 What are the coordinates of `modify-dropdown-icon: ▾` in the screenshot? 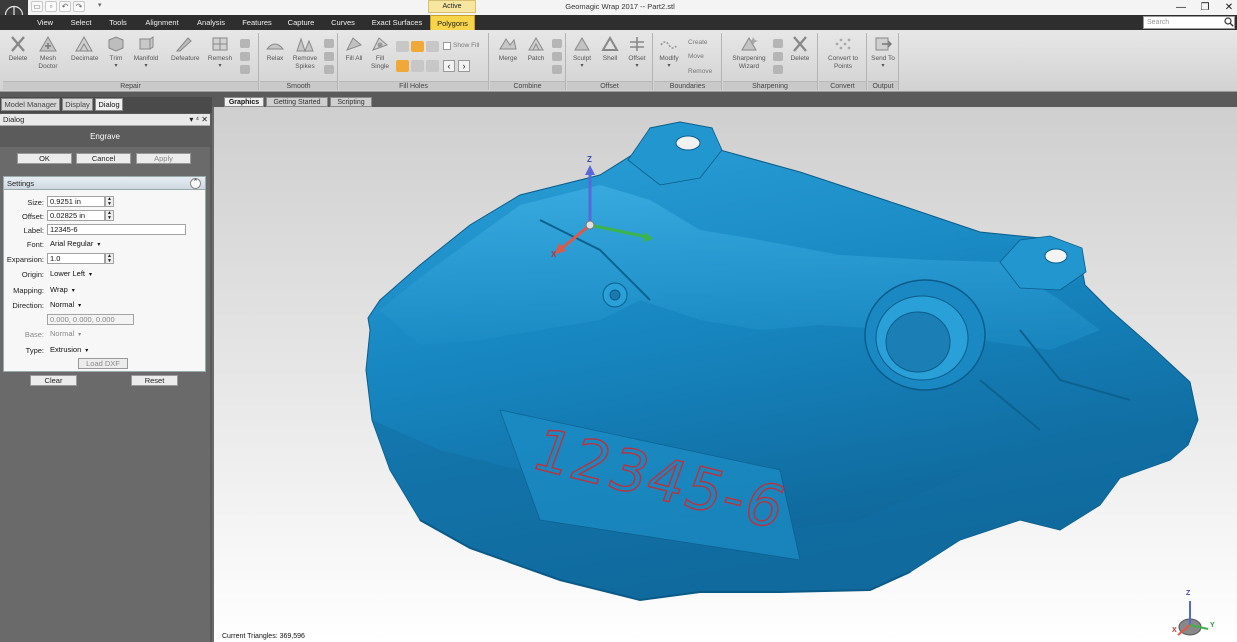 It's located at (669, 67).